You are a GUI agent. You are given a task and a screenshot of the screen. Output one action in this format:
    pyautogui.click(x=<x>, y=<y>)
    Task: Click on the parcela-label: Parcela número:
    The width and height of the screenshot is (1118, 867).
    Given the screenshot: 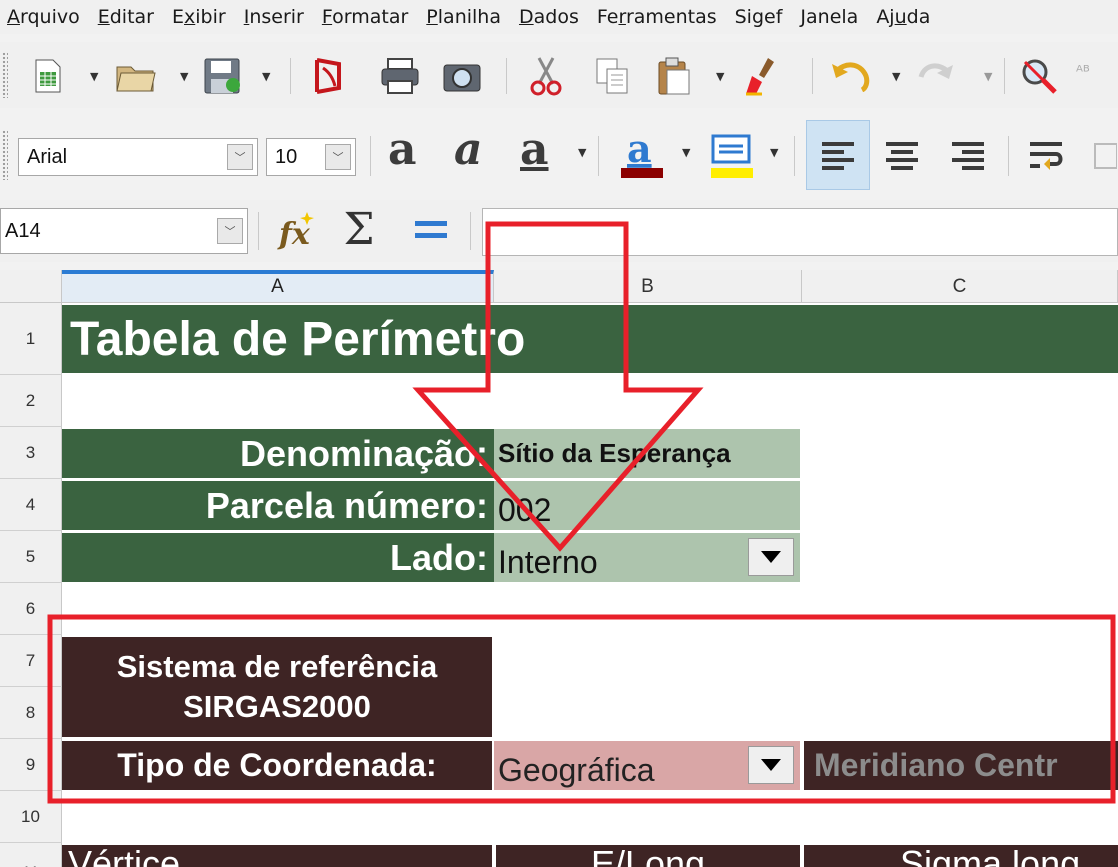 What is the action you would take?
    pyautogui.click(x=278, y=505)
    